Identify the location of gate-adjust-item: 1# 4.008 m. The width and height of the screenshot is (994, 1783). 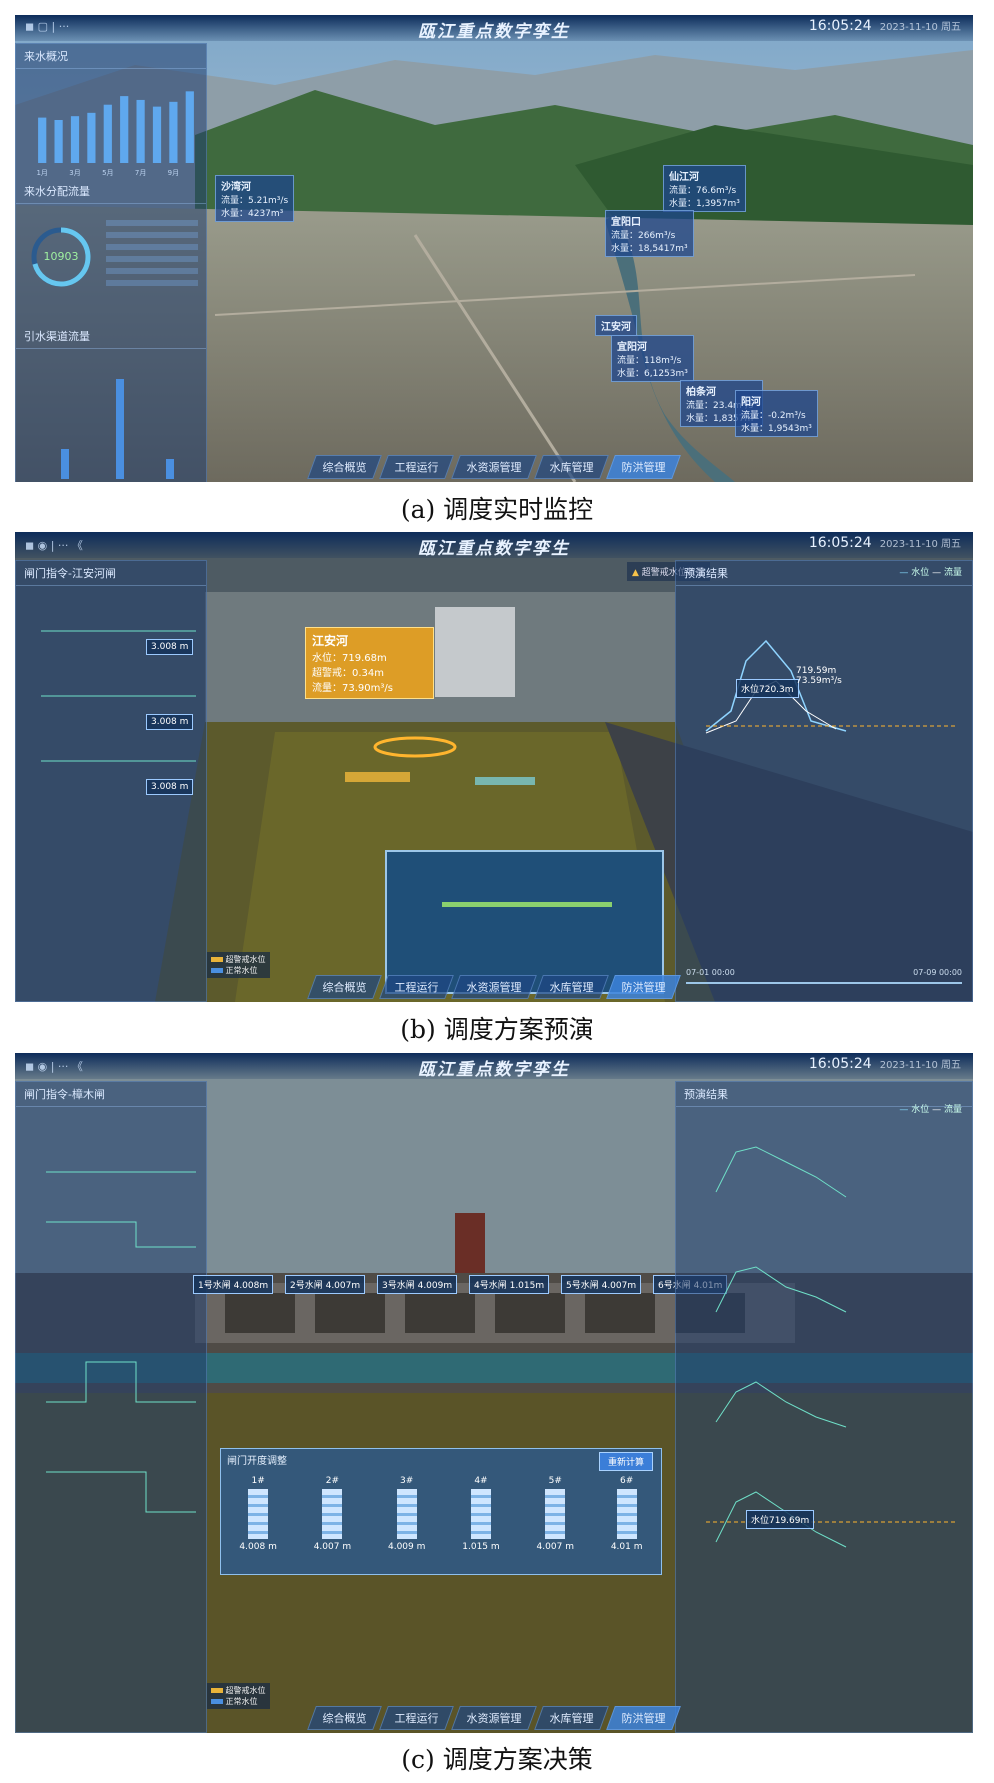
(257, 1514).